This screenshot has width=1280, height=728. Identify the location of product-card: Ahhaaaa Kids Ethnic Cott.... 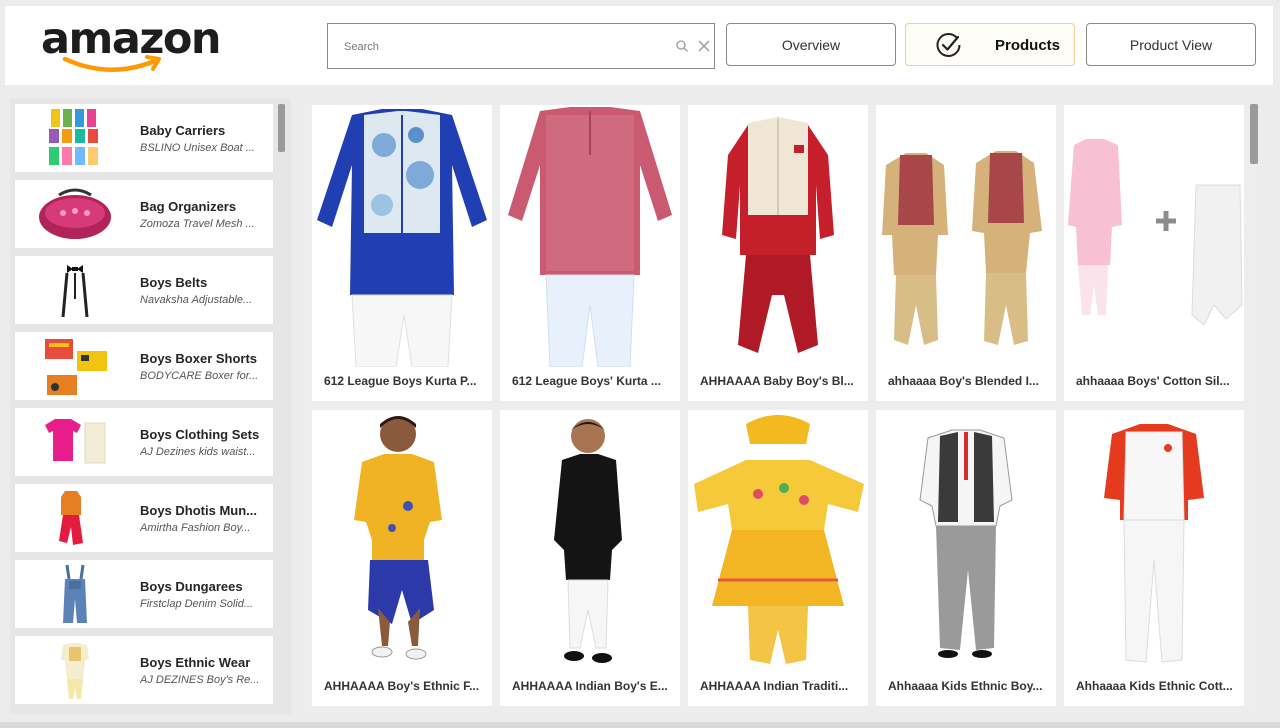
(1154, 558).